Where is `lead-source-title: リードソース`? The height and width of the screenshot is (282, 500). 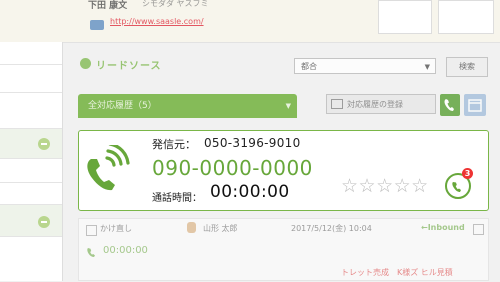 lead-source-title: リードソース is located at coordinates (129, 66).